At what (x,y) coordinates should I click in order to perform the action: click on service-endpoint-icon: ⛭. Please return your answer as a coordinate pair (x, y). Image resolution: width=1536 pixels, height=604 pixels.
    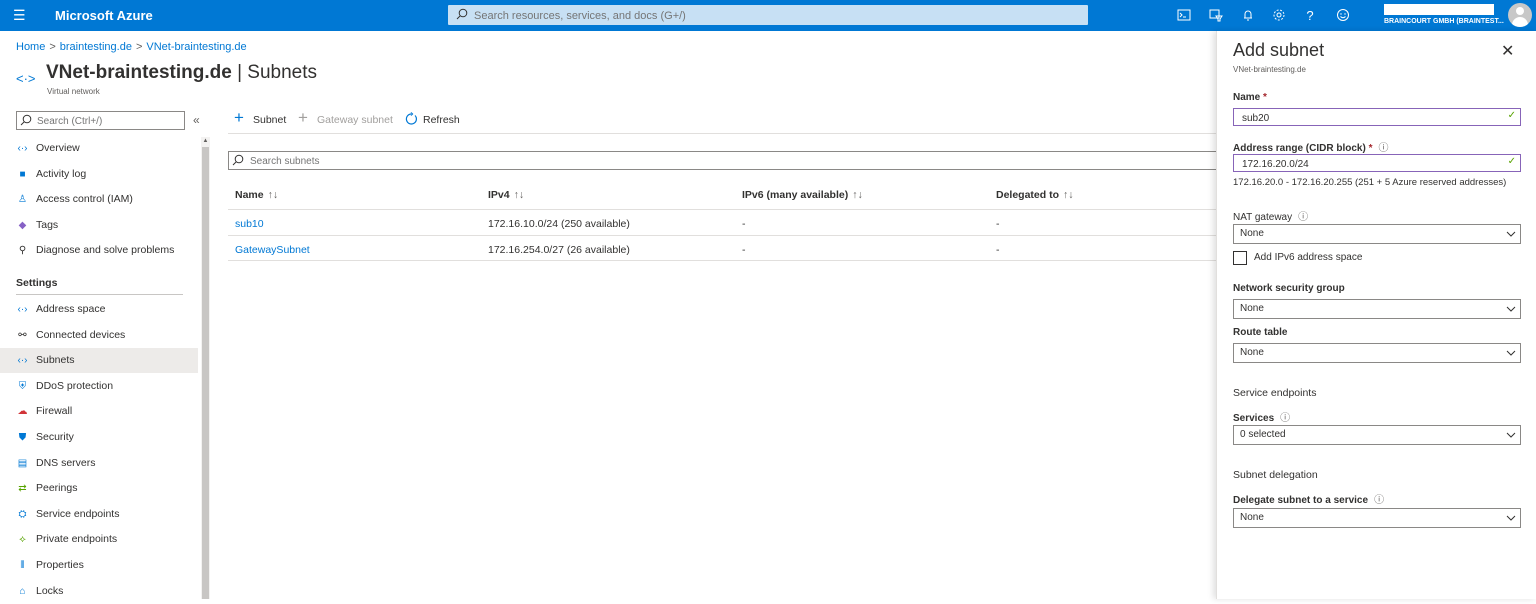
    Looking at the image, I should click on (22, 514).